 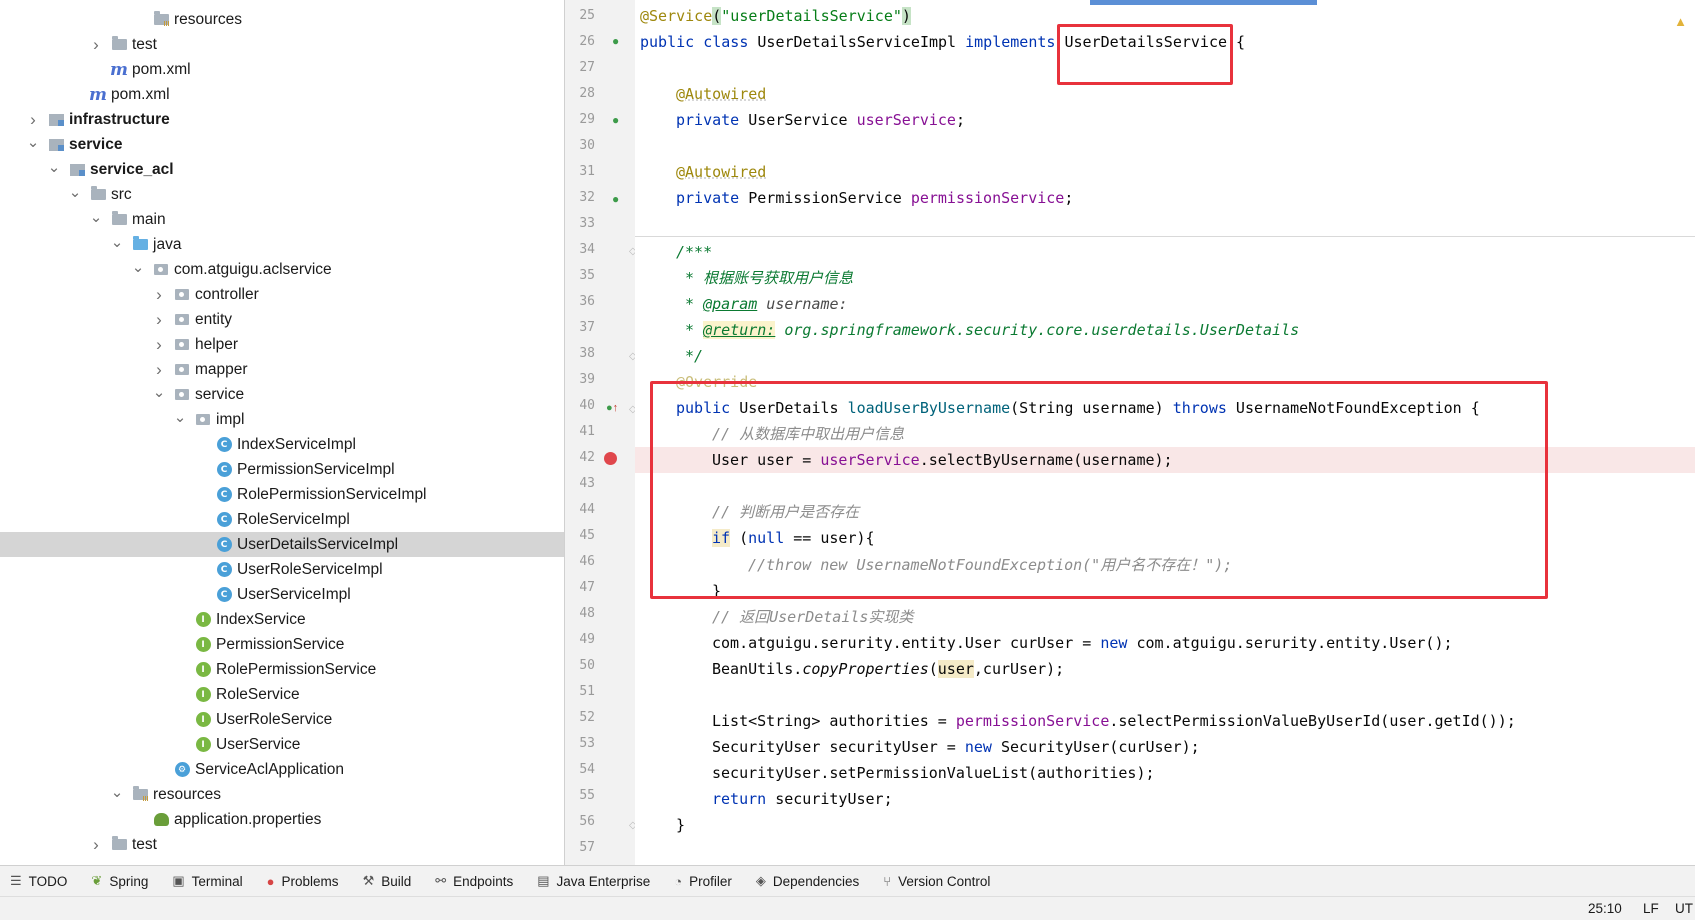 I want to click on tree-item: I RolePermissionService, so click(x=282, y=669).